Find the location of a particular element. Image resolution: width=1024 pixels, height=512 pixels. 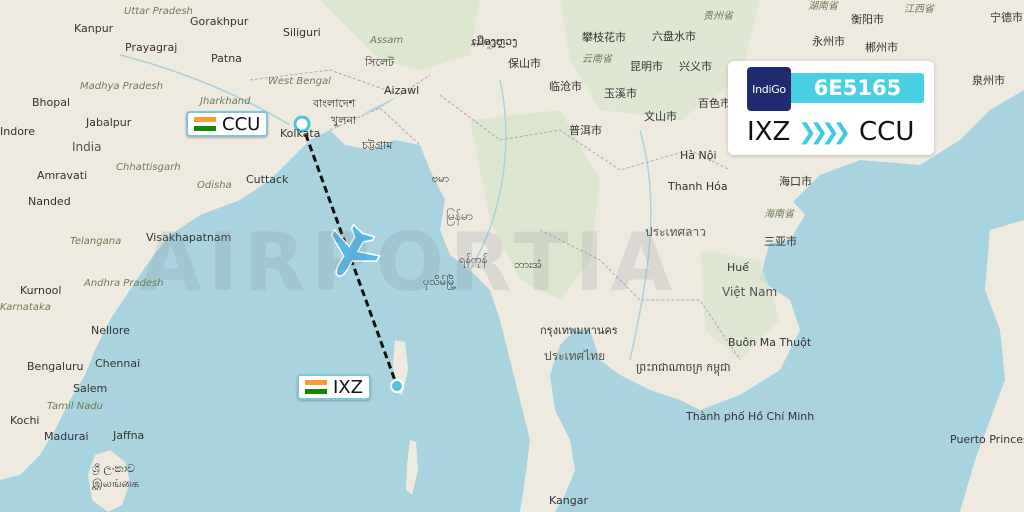

label-ho-chi-minh-city: Thành phố Hồ Chí Minh is located at coordinates (750, 416).